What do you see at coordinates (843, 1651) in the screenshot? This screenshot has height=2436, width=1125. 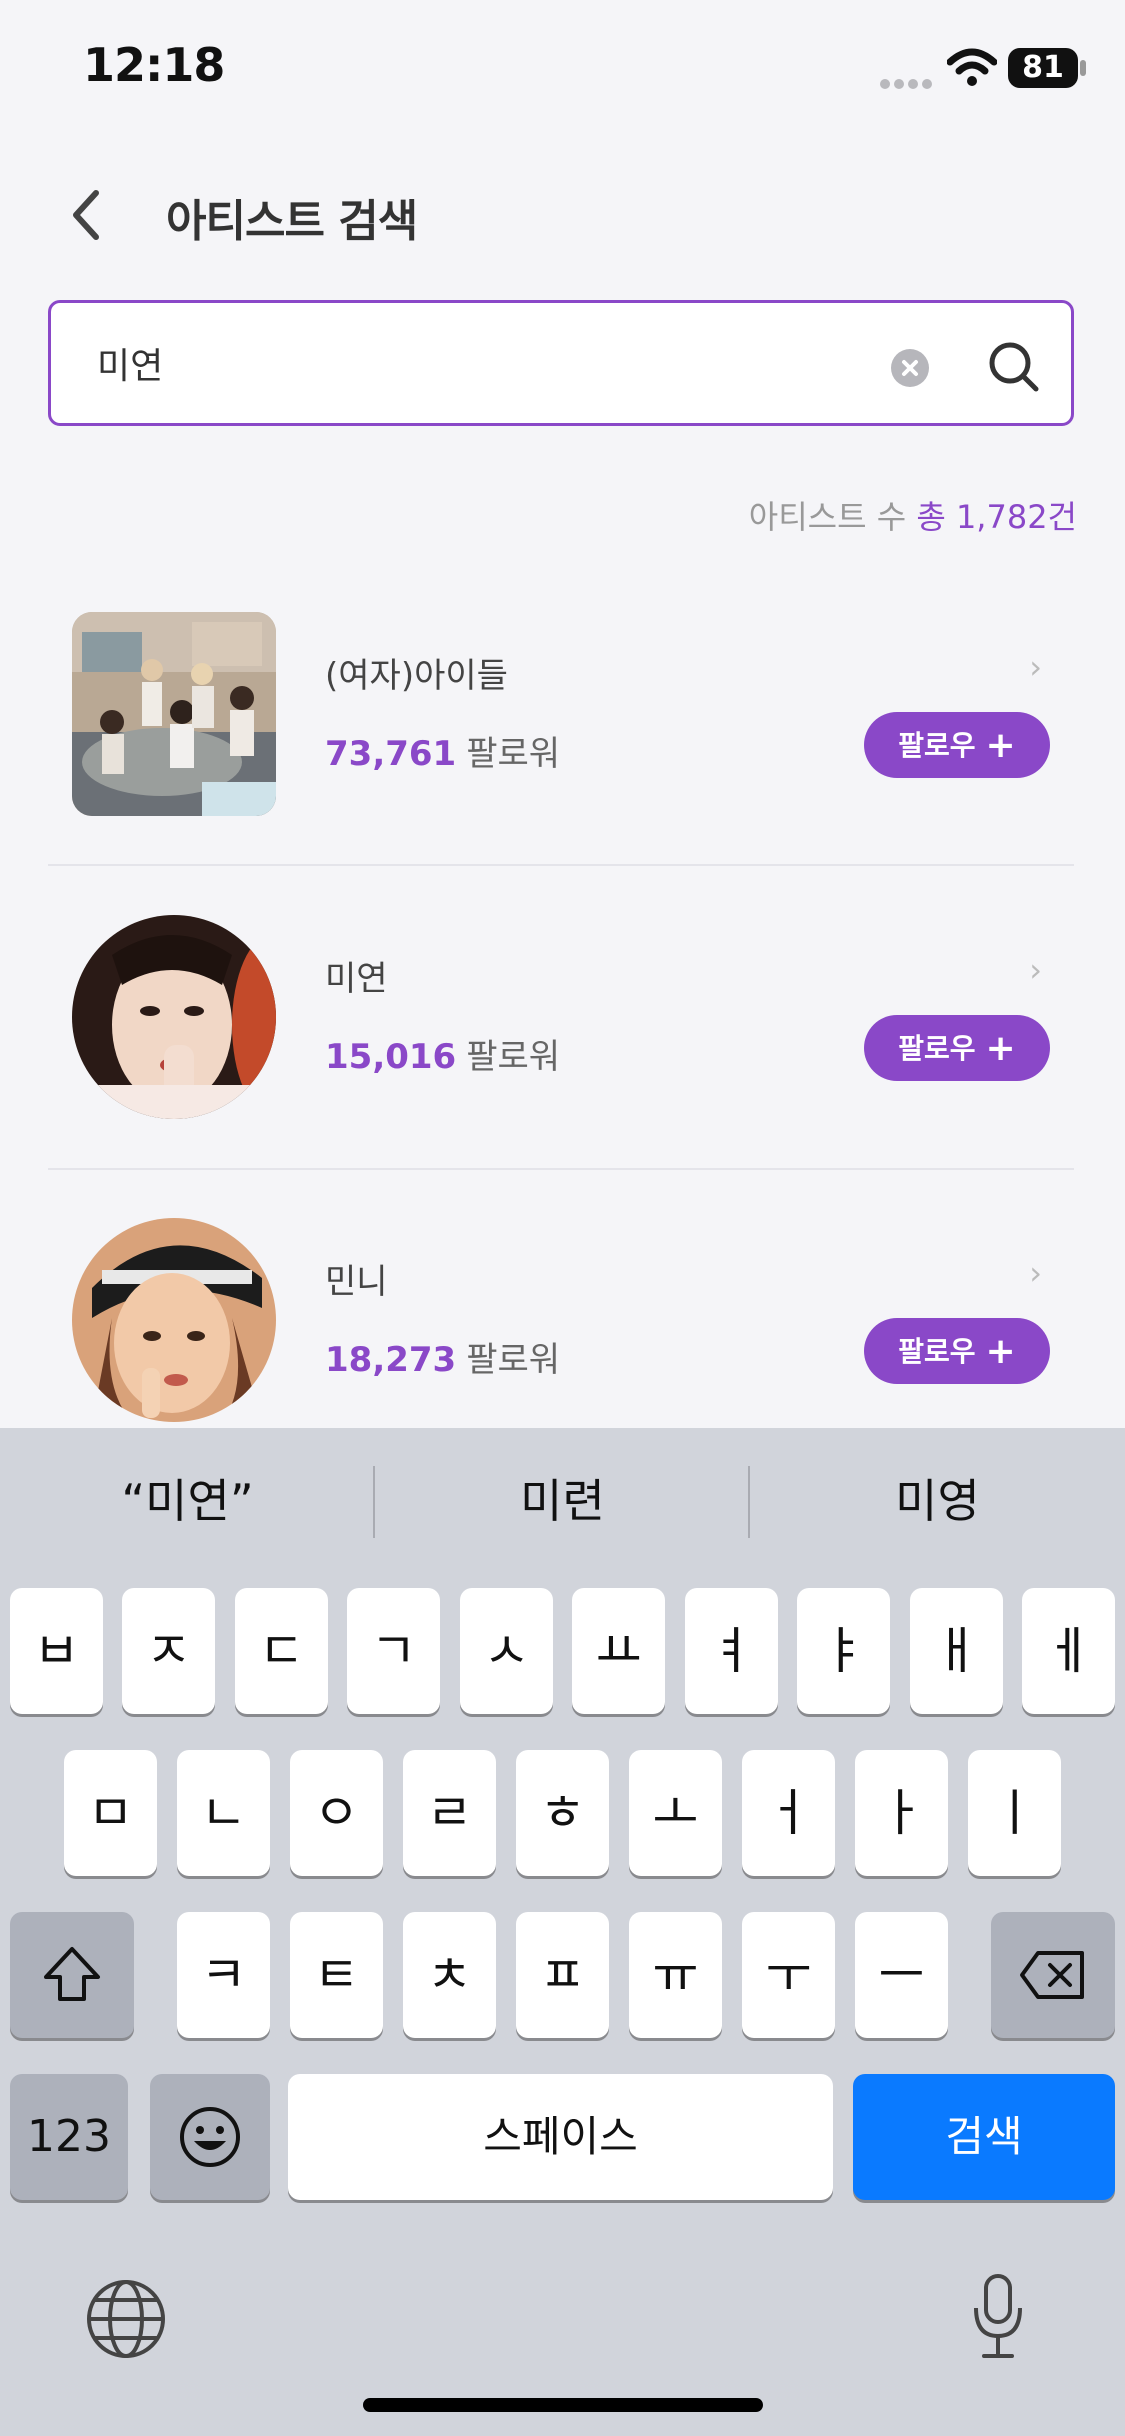 I see `key: ㅑ` at bounding box center [843, 1651].